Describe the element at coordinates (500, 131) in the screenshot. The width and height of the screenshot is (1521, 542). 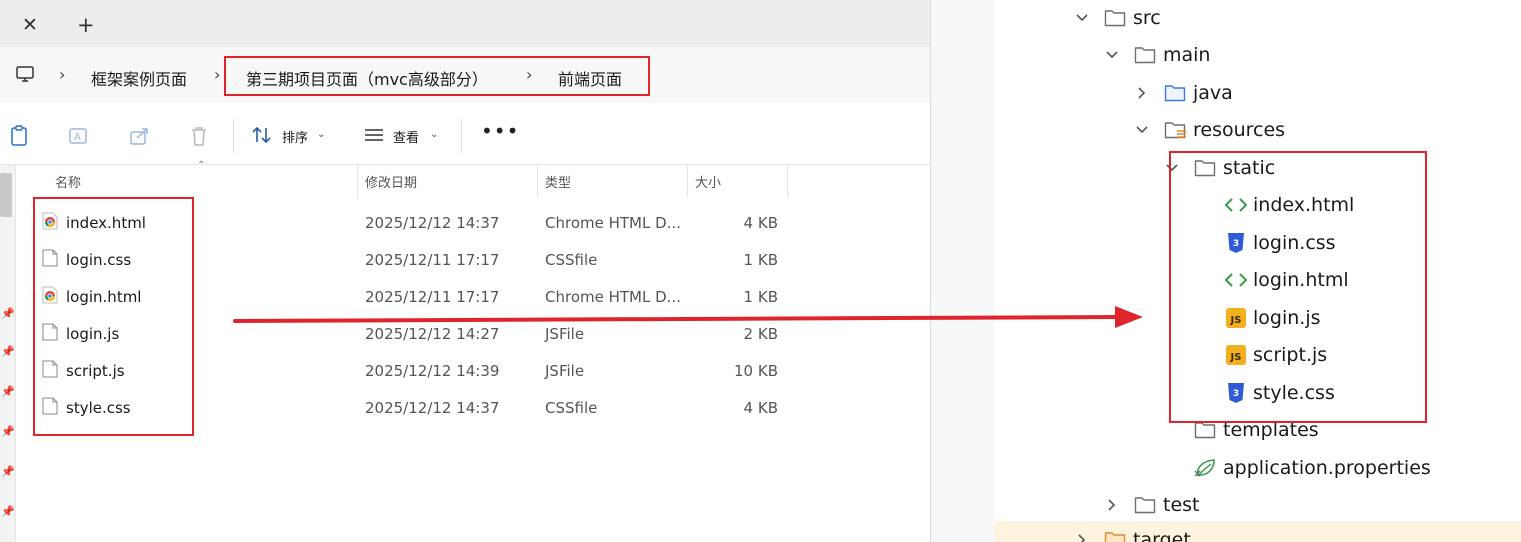
I see `more-options-button: •••` at that location.